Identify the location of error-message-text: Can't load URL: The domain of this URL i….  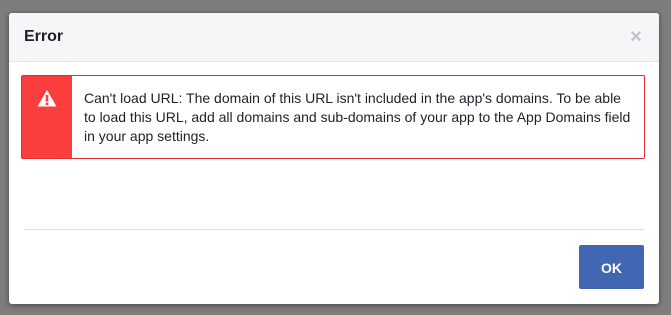
(357, 117).